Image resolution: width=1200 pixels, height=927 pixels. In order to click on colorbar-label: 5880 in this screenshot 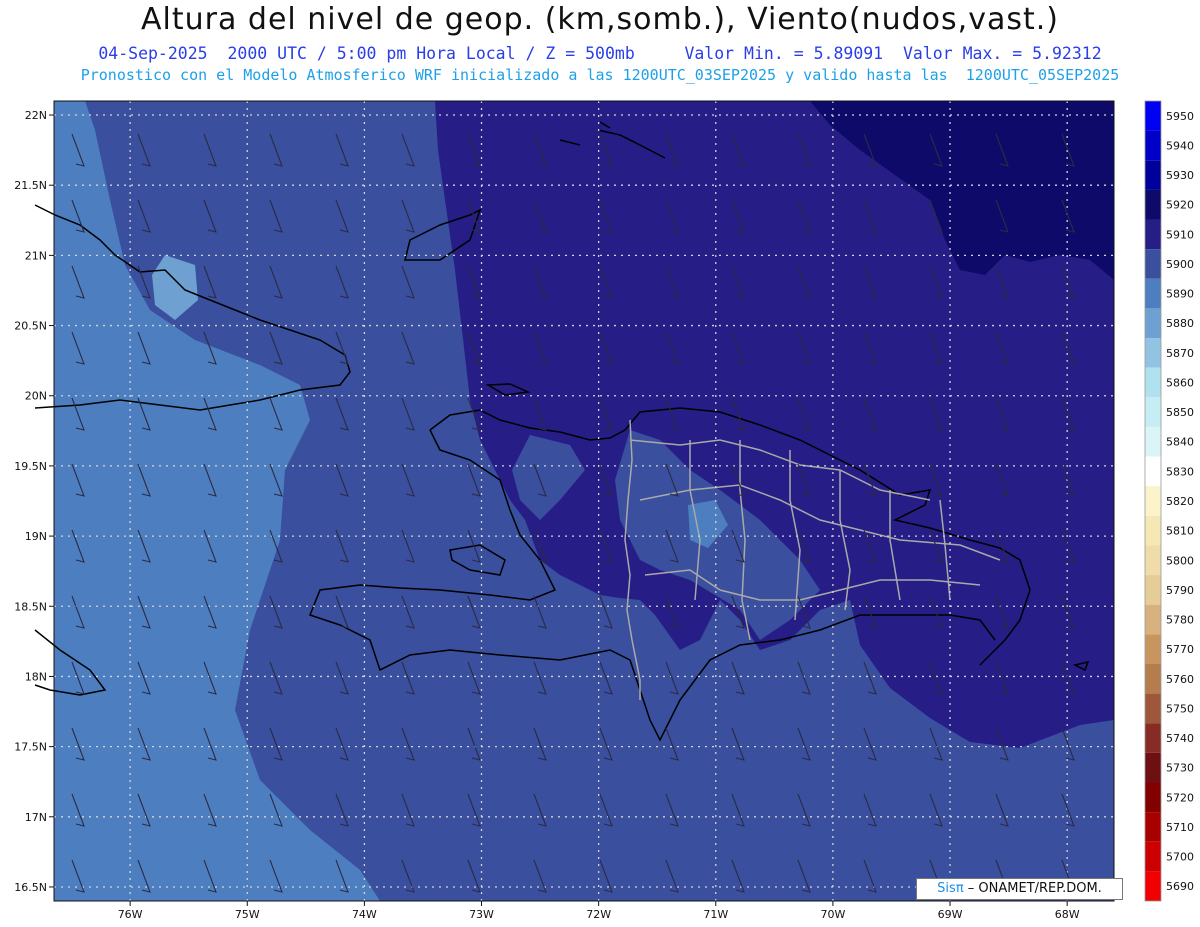, I will do `click(1180, 323)`.